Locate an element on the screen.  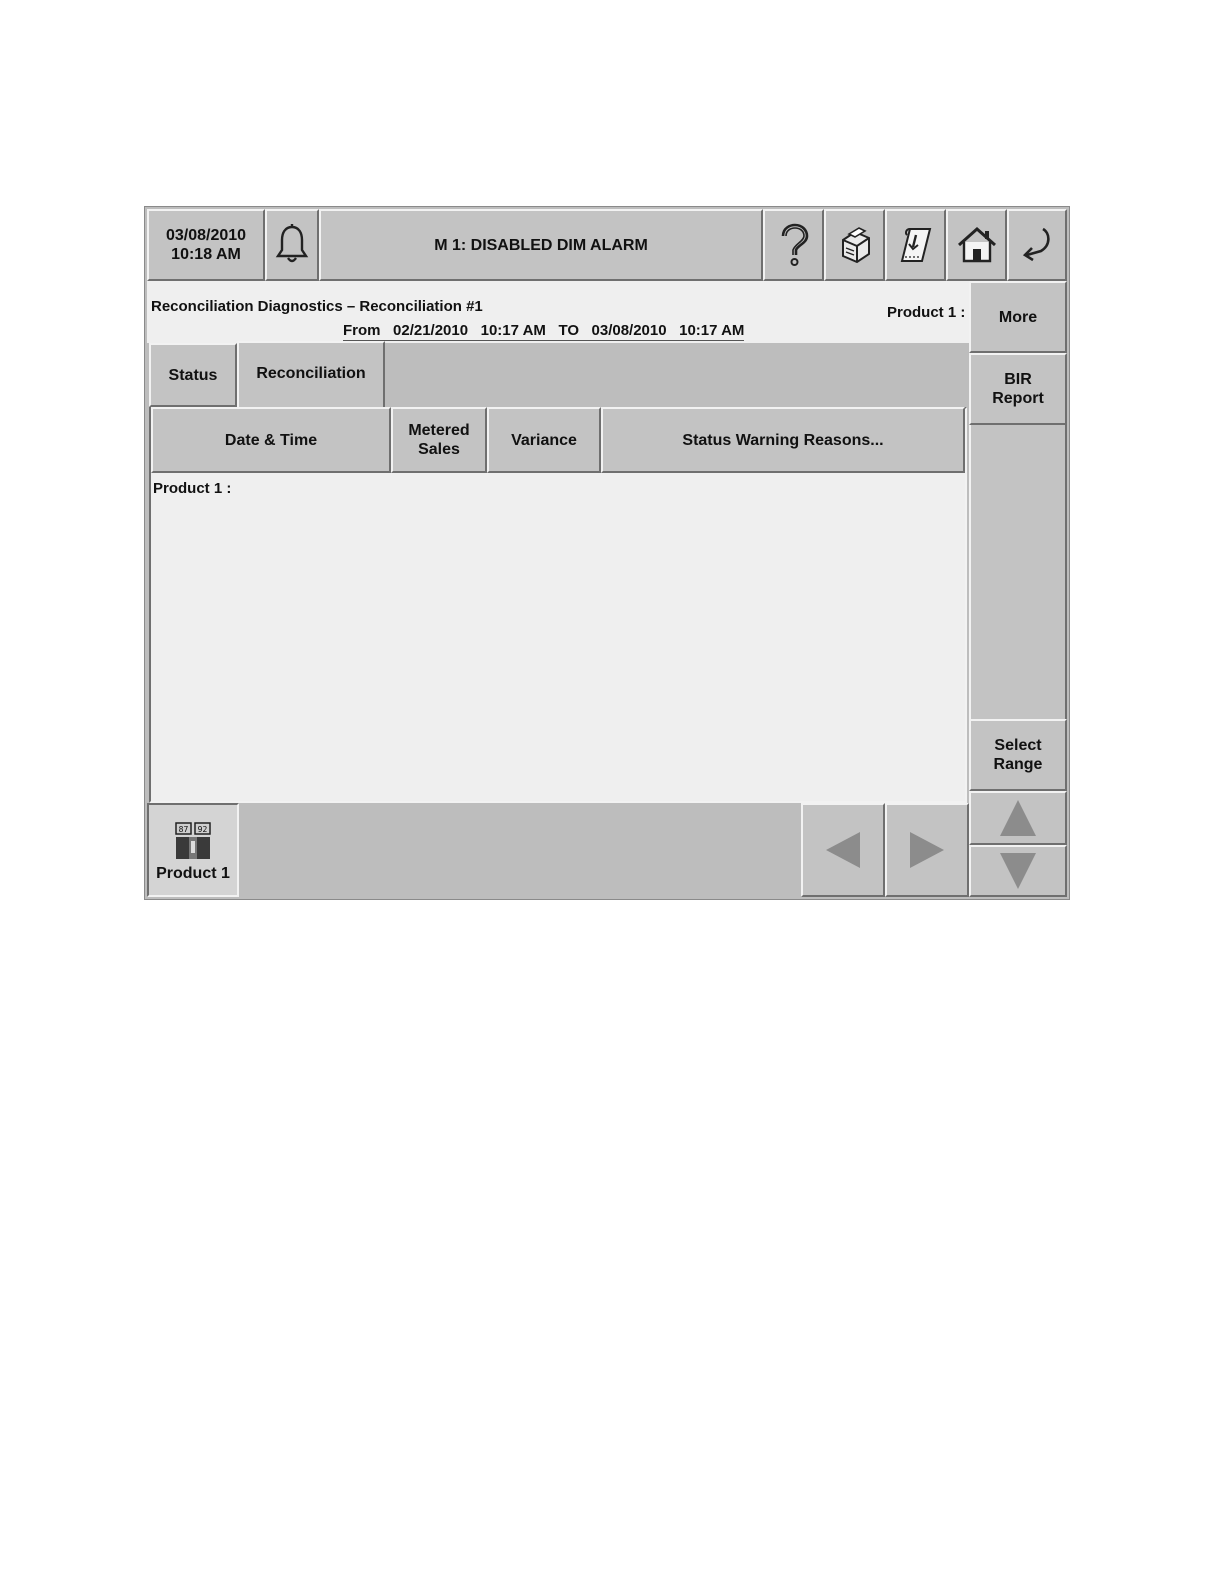
bir-report-button: BIR Report is located at coordinates (1018, 389).